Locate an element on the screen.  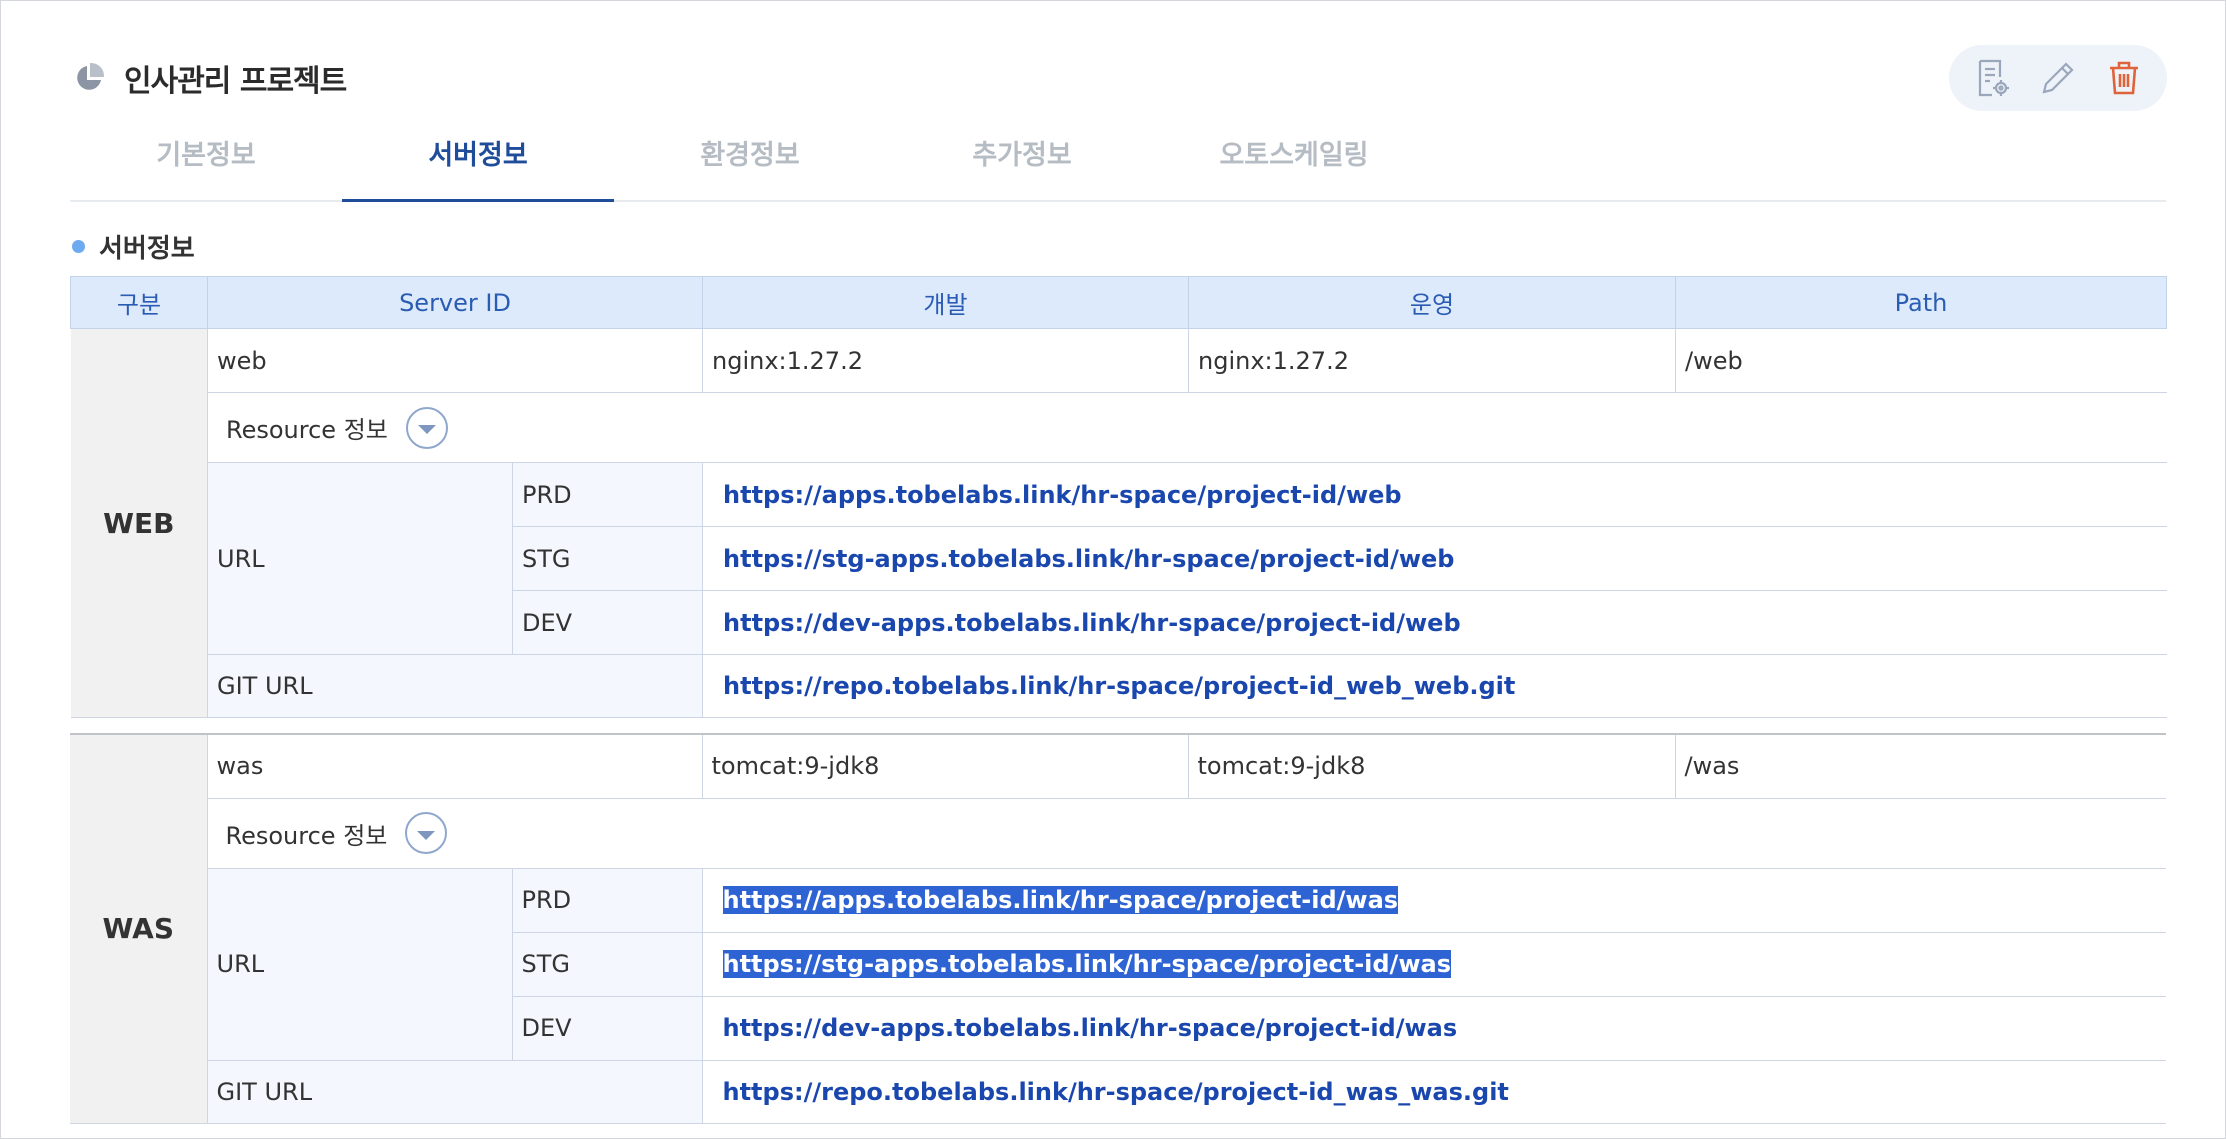
table-header-row: 구분 Server ID 개발 운영 Path is located at coordinates (1119, 302).